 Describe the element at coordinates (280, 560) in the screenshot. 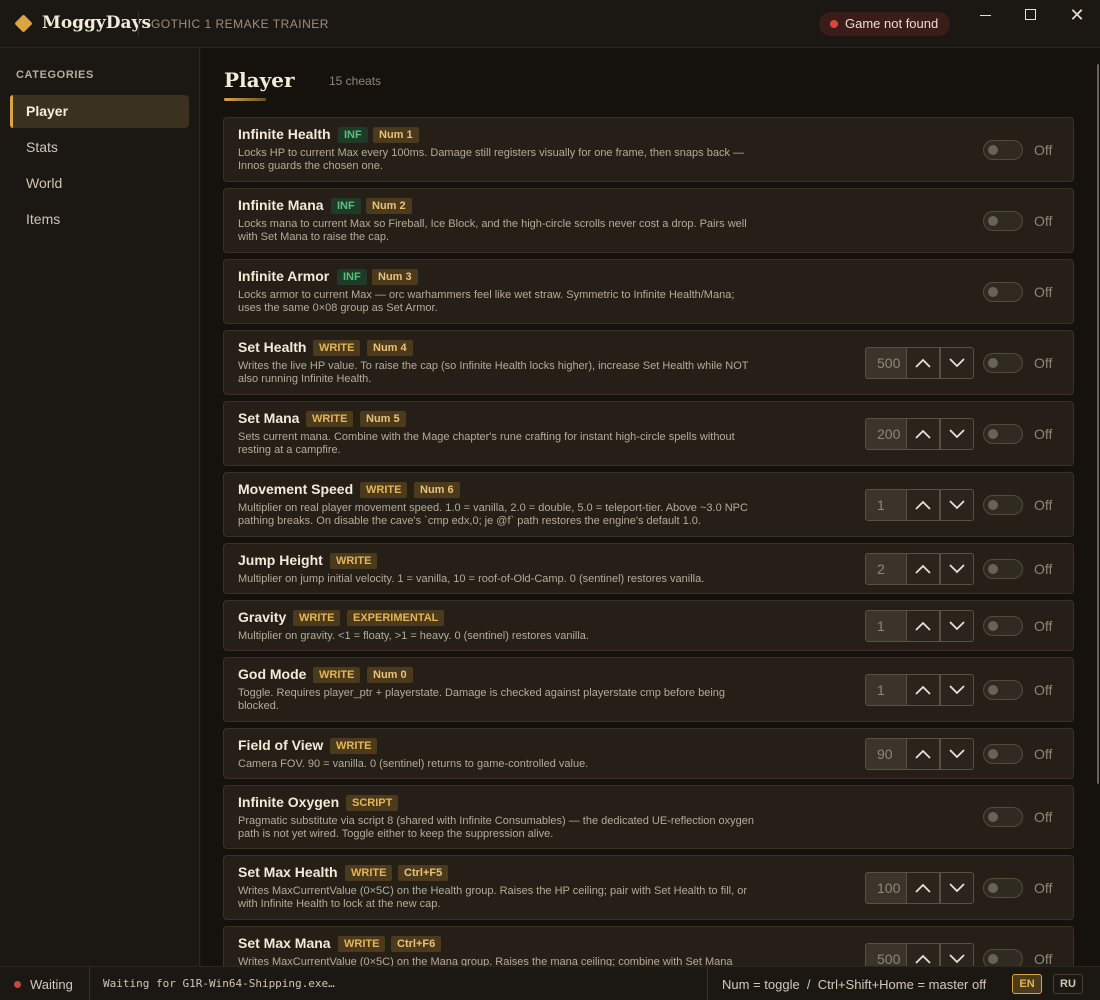

I see `cheat-name: Jump Height` at that location.